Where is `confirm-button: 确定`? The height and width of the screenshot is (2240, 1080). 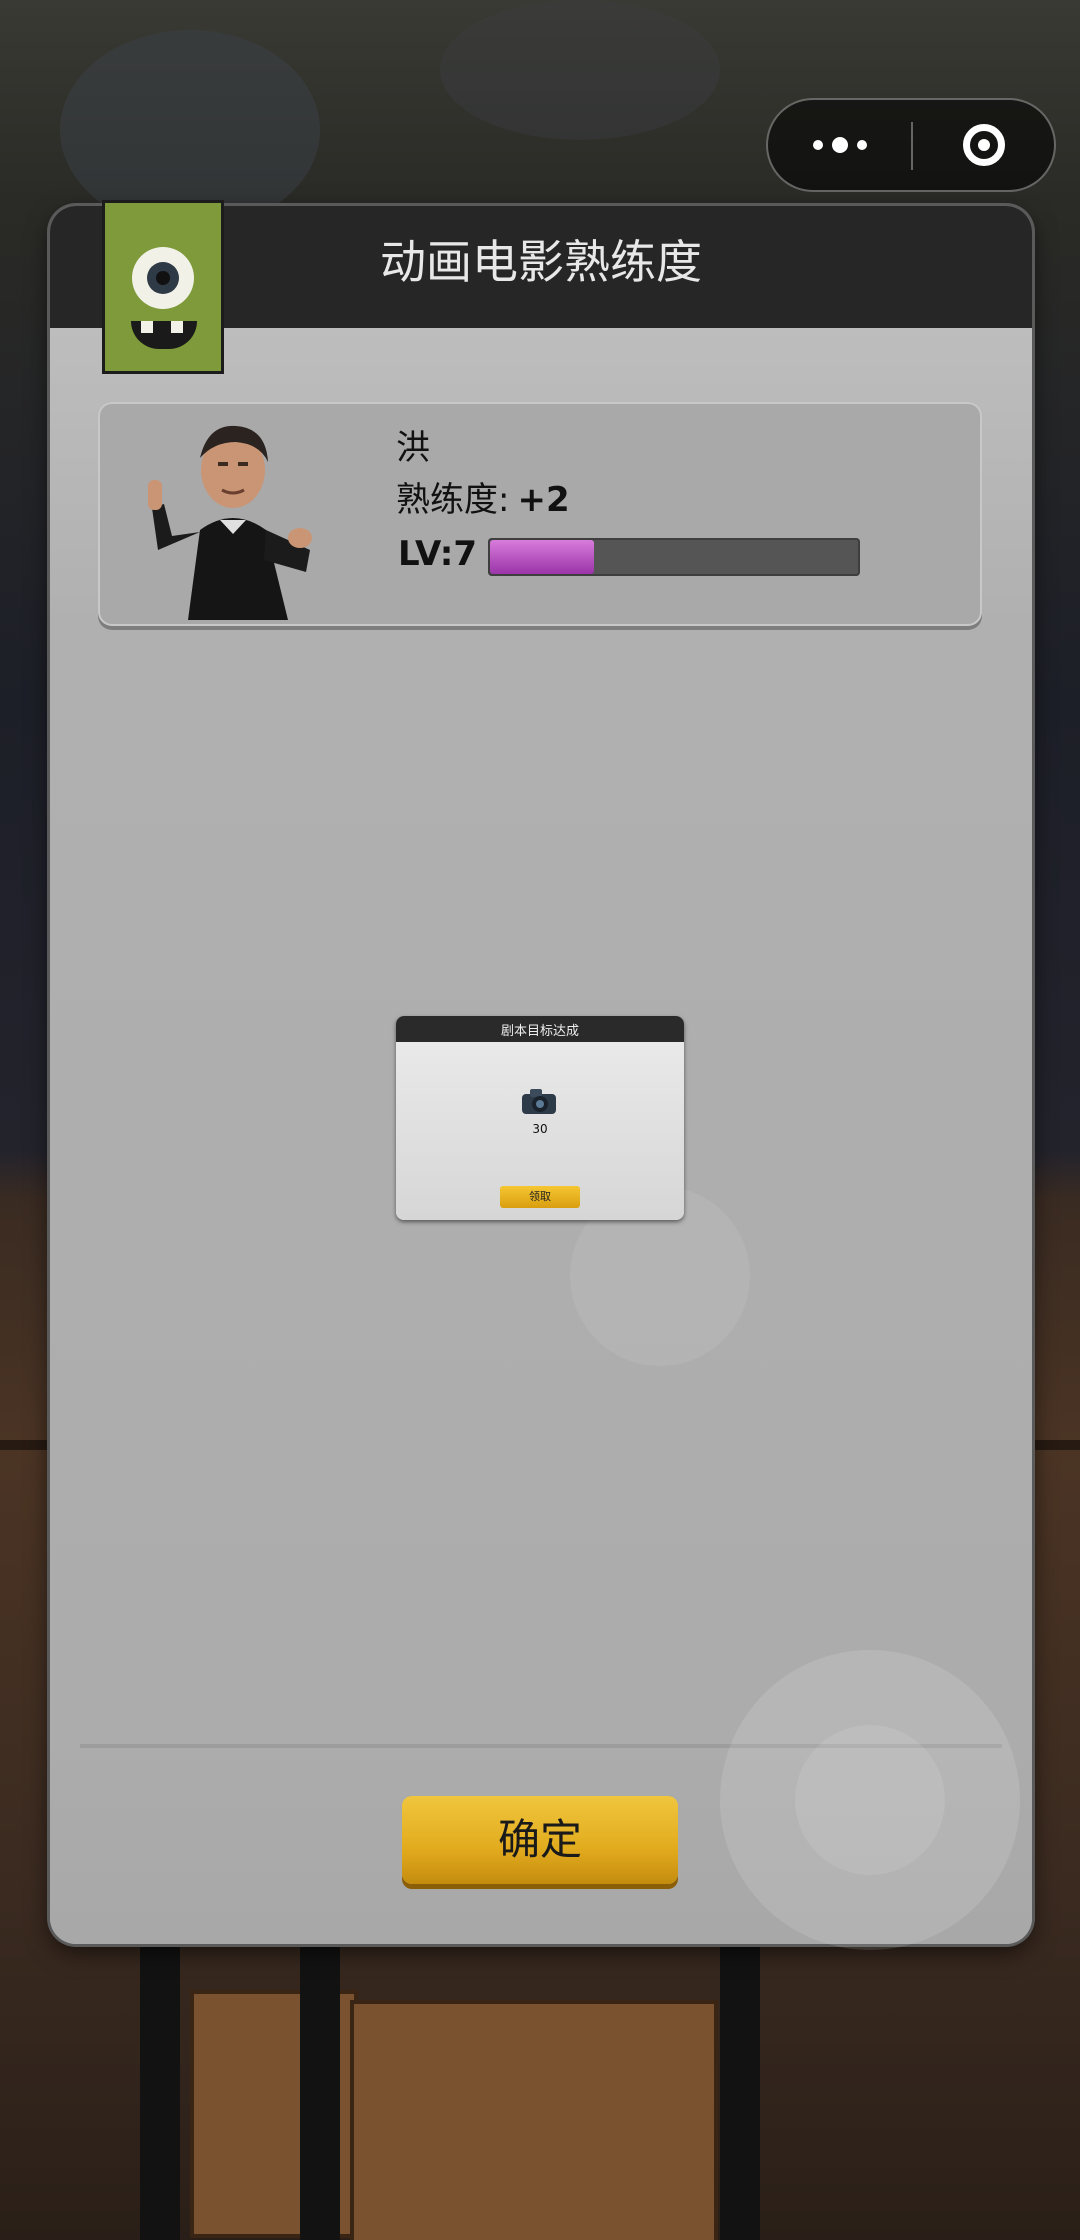 confirm-button: 确定 is located at coordinates (540, 1840).